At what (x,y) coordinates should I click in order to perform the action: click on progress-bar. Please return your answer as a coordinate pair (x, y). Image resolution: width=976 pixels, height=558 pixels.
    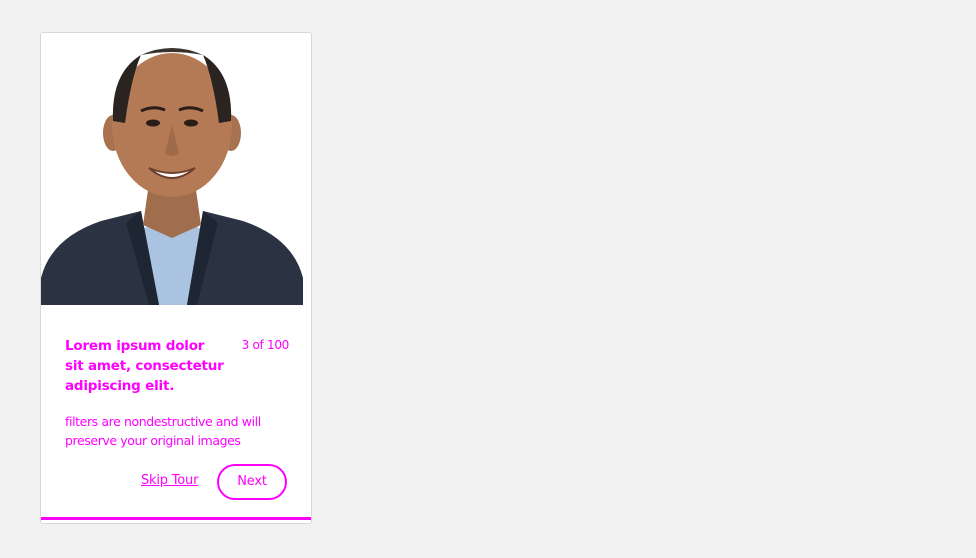
    Looking at the image, I should click on (176, 520).